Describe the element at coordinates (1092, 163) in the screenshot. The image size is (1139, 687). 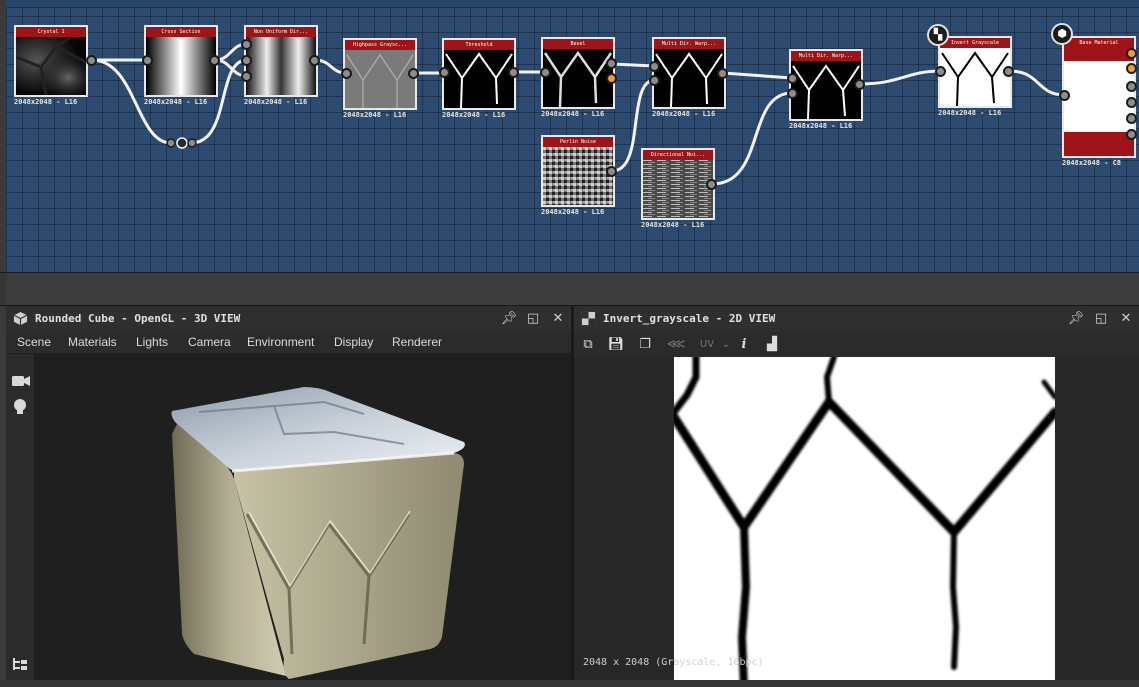
I see `node-resolution: 2048x2048 - C8` at that location.